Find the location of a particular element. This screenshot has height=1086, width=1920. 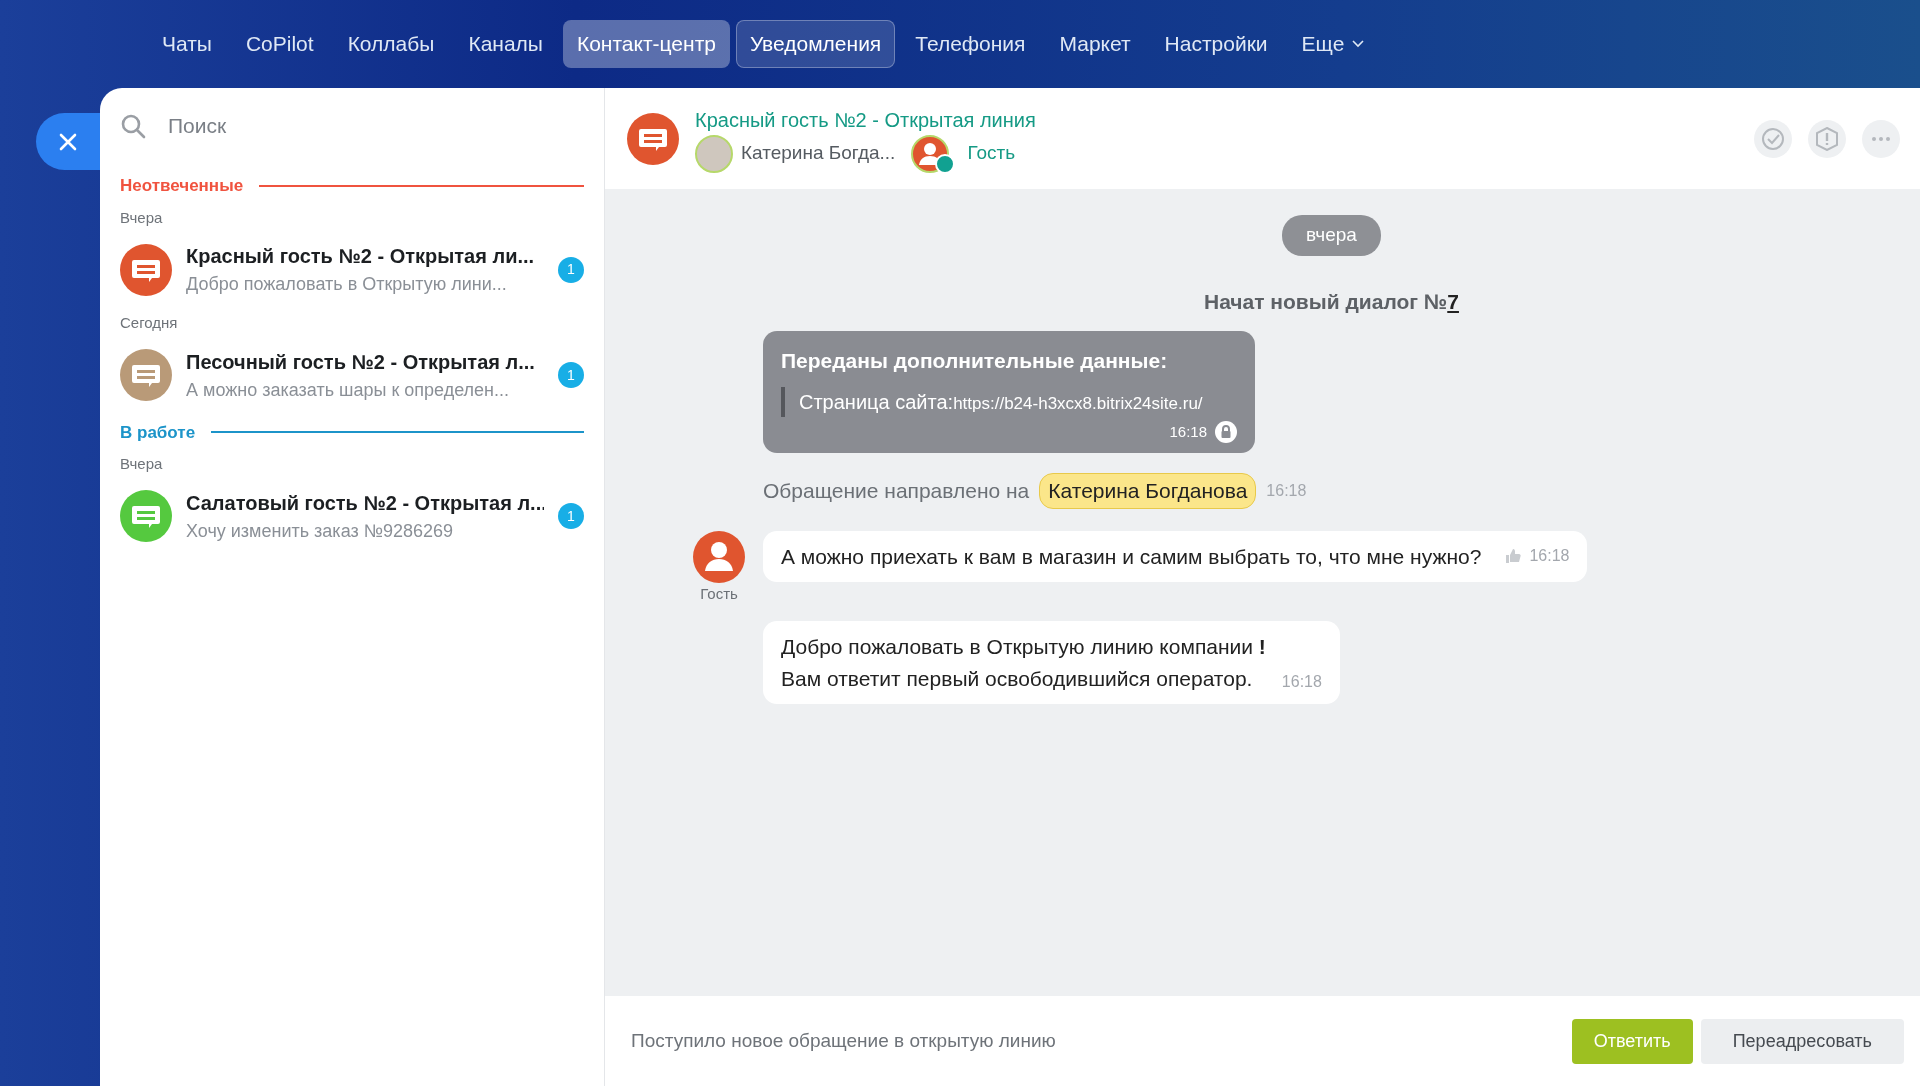

lock-icon is located at coordinates (1226, 431).